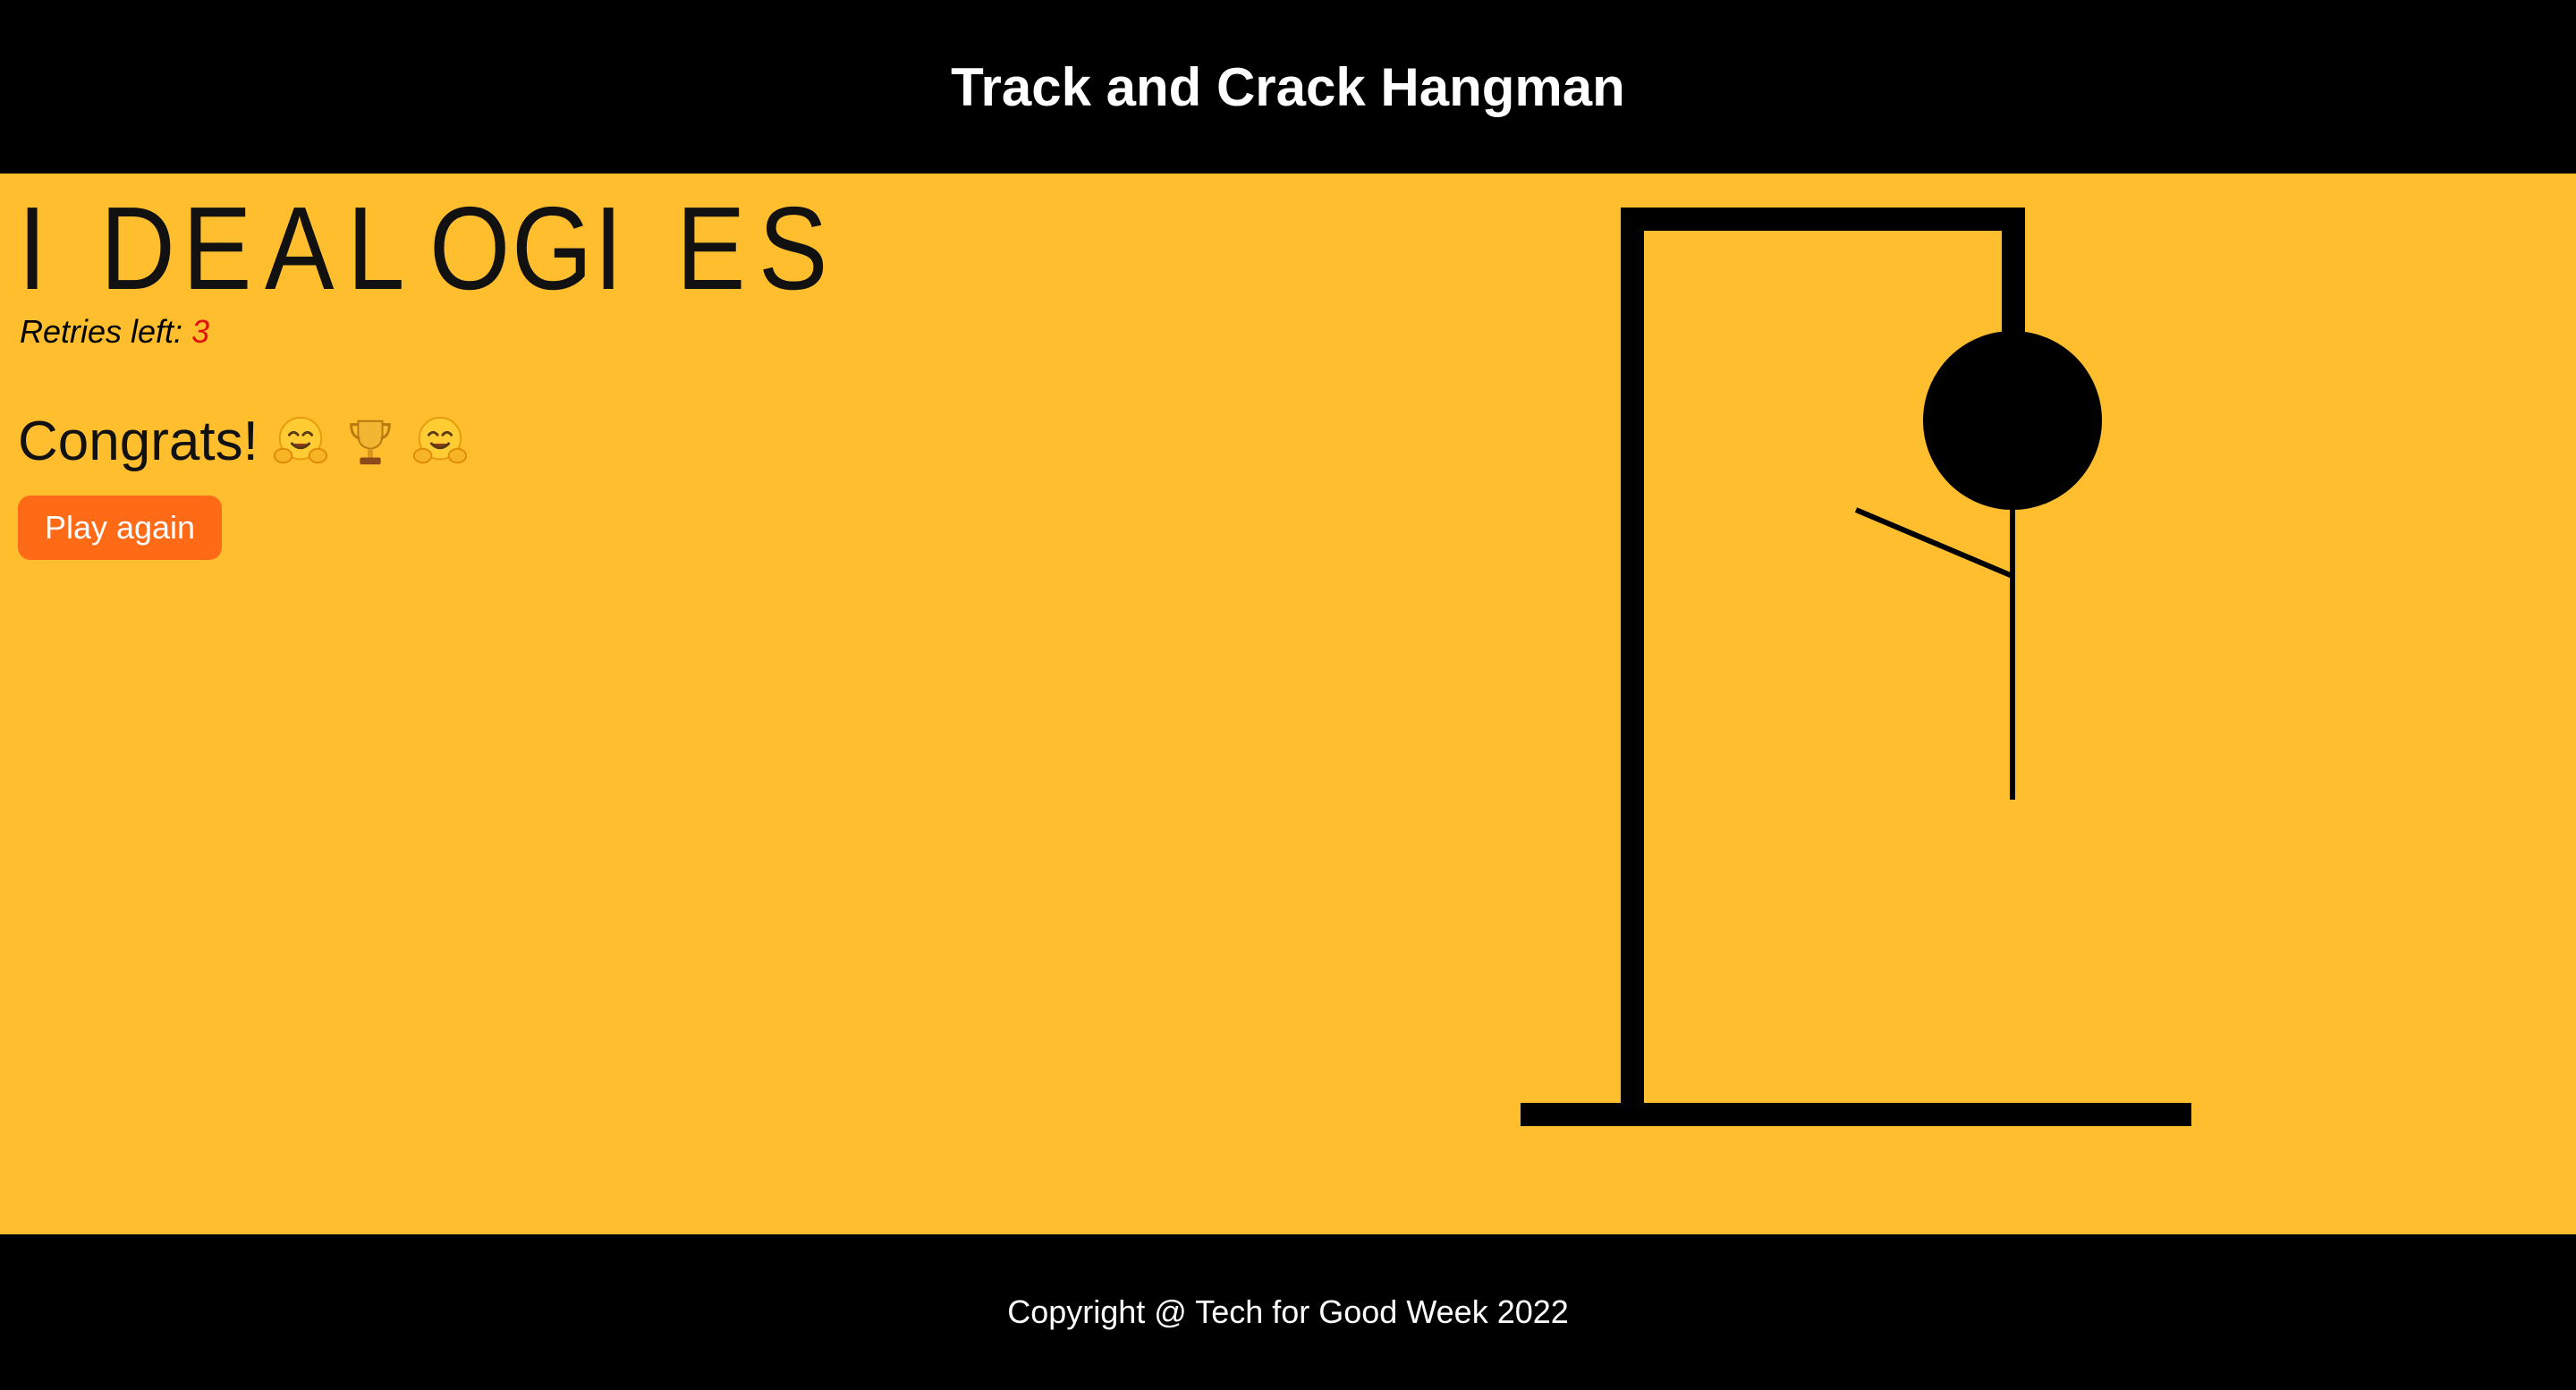 This screenshot has height=1390, width=2576. I want to click on hangman-head, so click(2012, 420).